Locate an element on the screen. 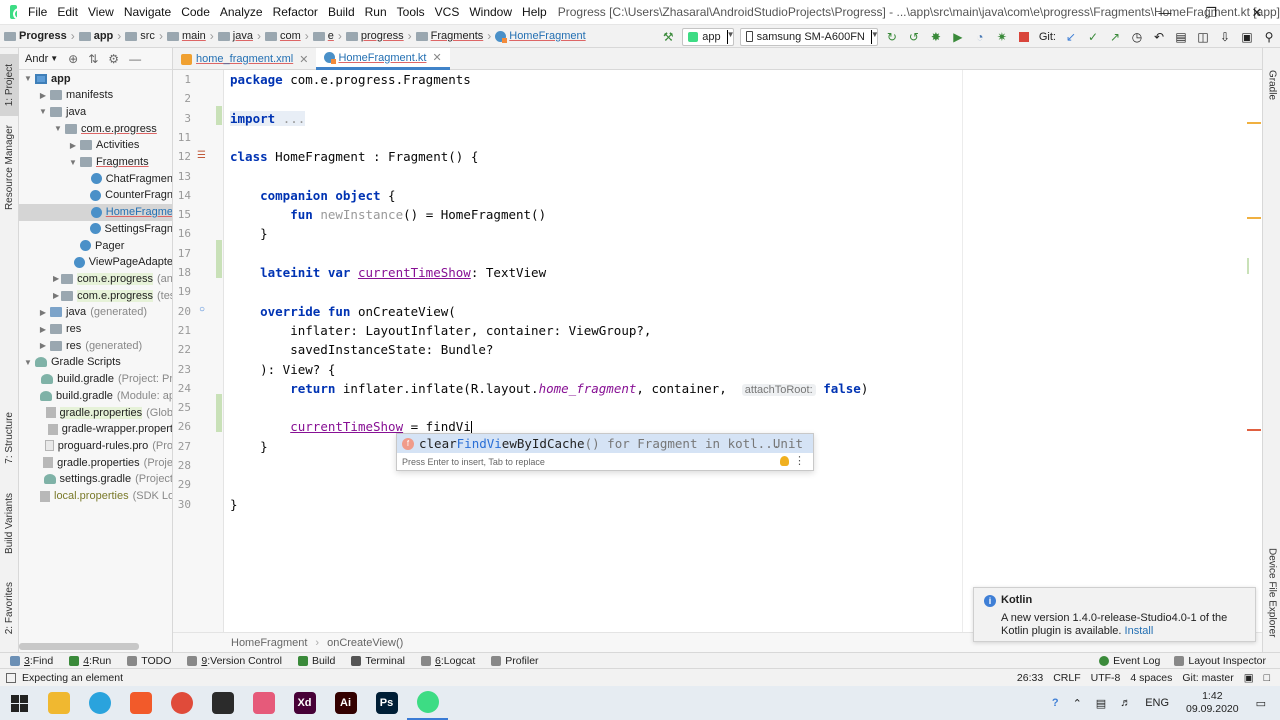 The image size is (1280, 720). indent-setting: 4 spaces is located at coordinates (1151, 678).